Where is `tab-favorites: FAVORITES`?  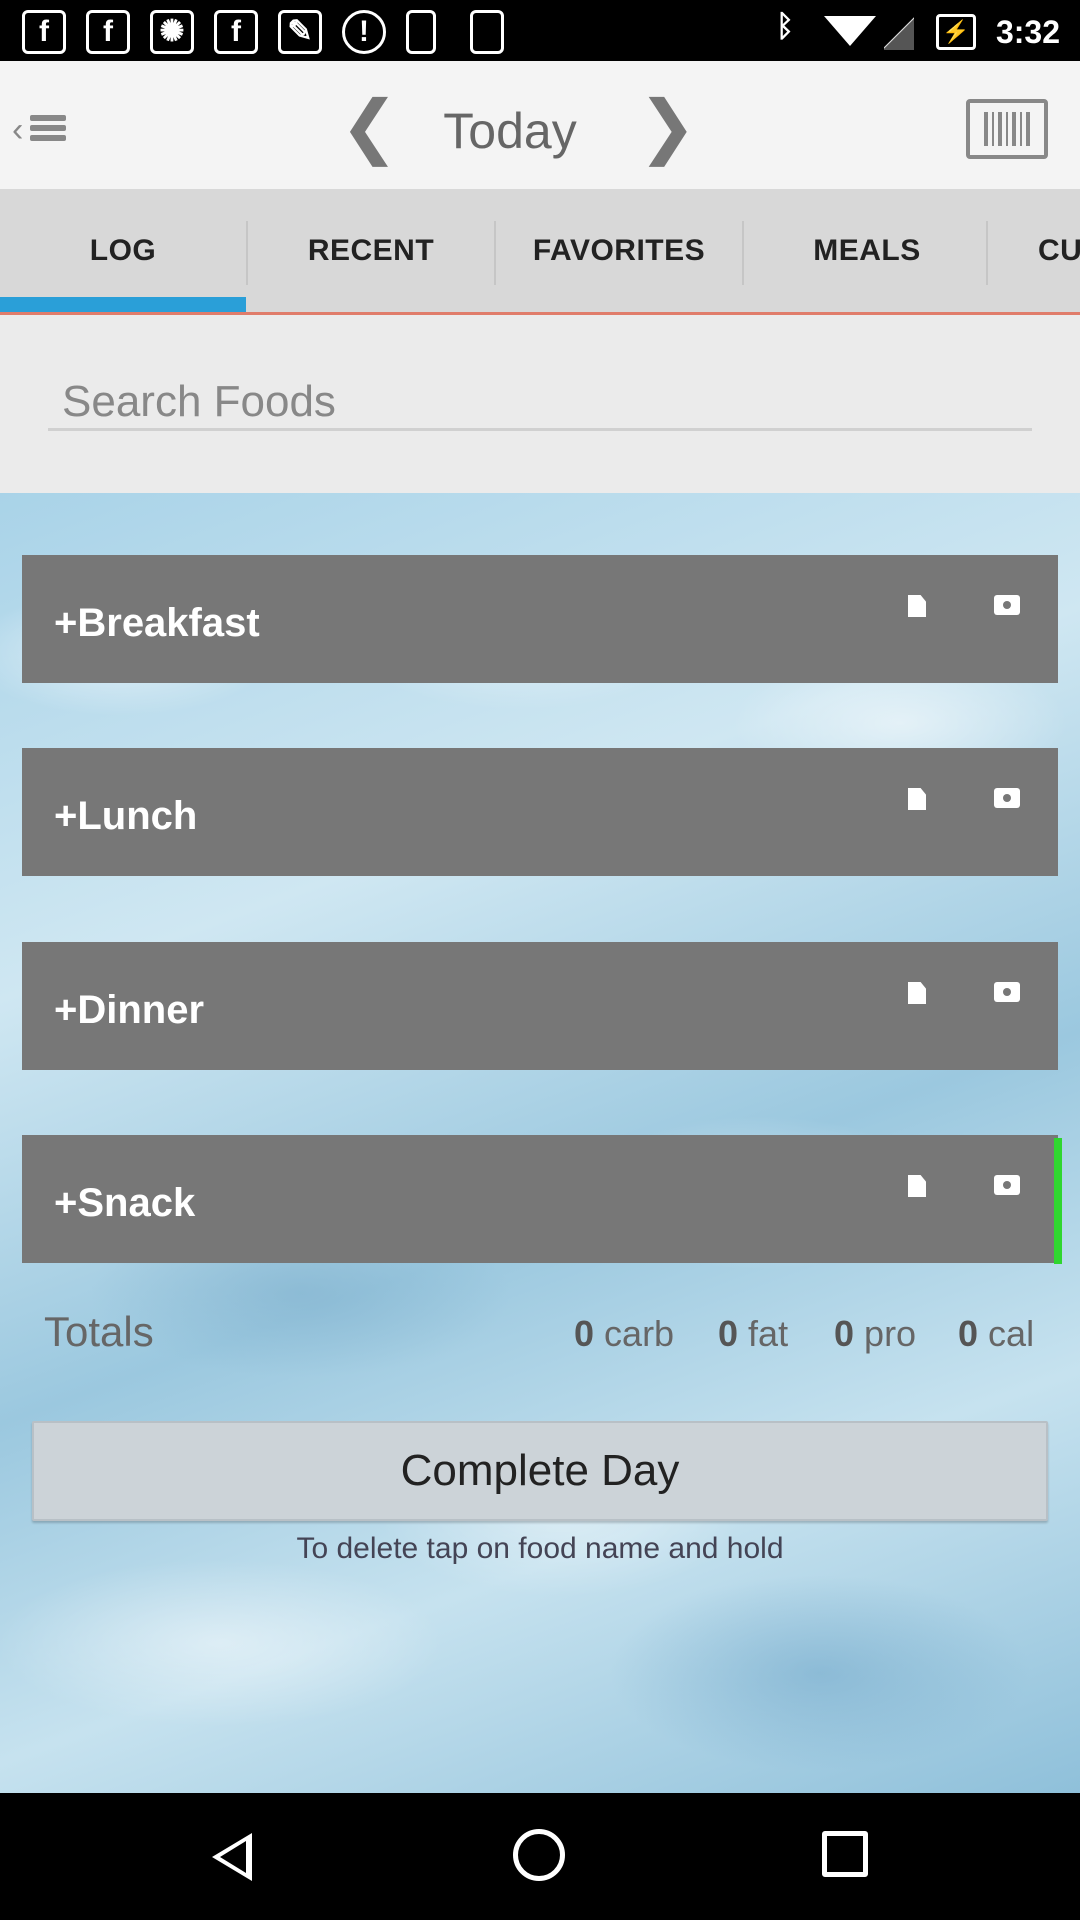
tab-favorites: FAVORITES is located at coordinates (619, 250).